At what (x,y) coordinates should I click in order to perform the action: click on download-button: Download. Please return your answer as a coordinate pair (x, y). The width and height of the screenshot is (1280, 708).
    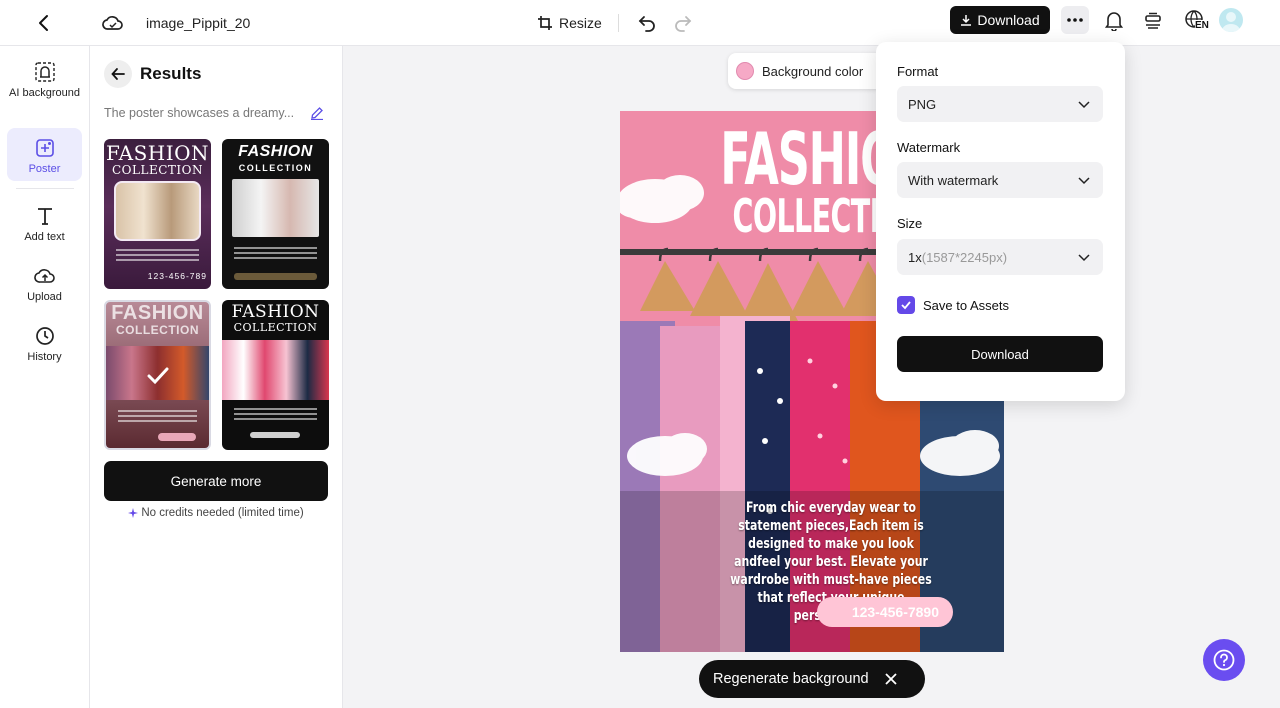
    Looking at the image, I should click on (1000, 20).